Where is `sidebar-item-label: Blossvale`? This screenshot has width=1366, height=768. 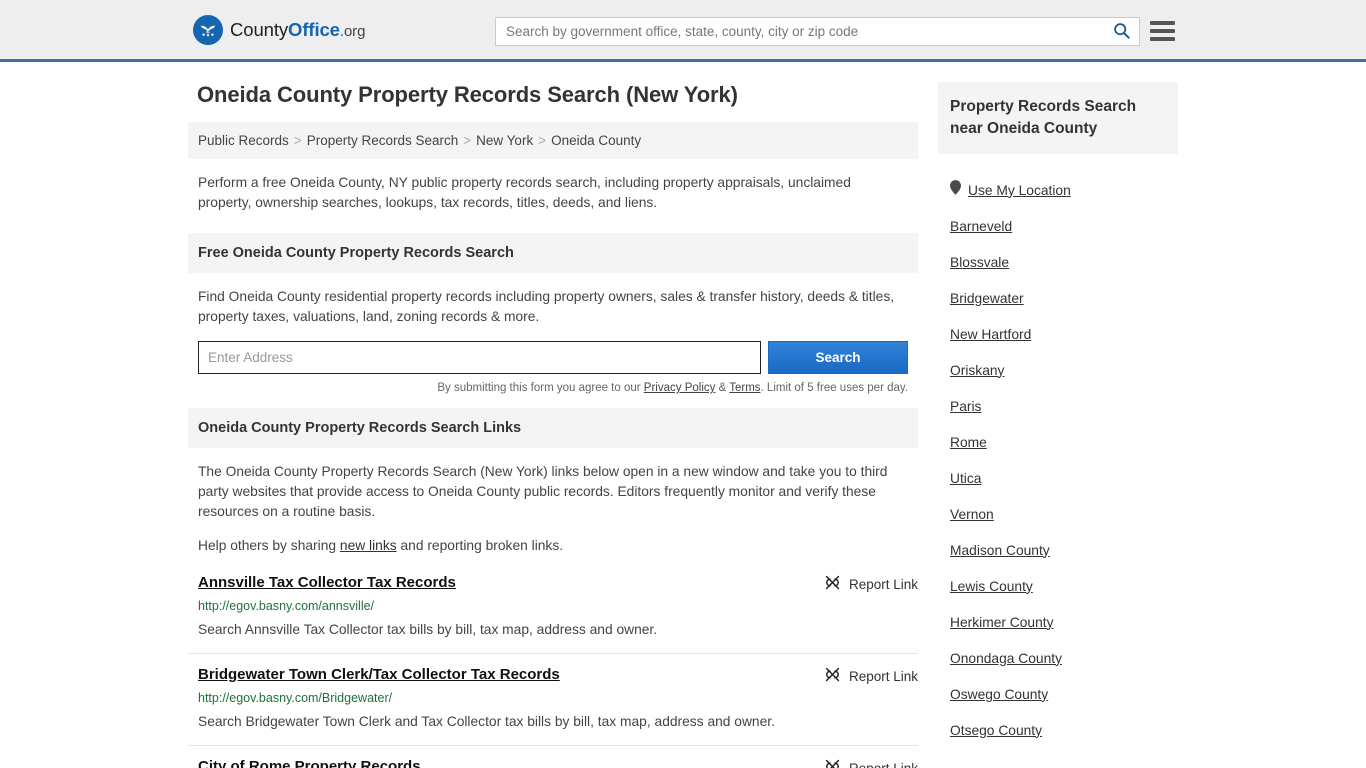
sidebar-item-label: Blossvale is located at coordinates (979, 262).